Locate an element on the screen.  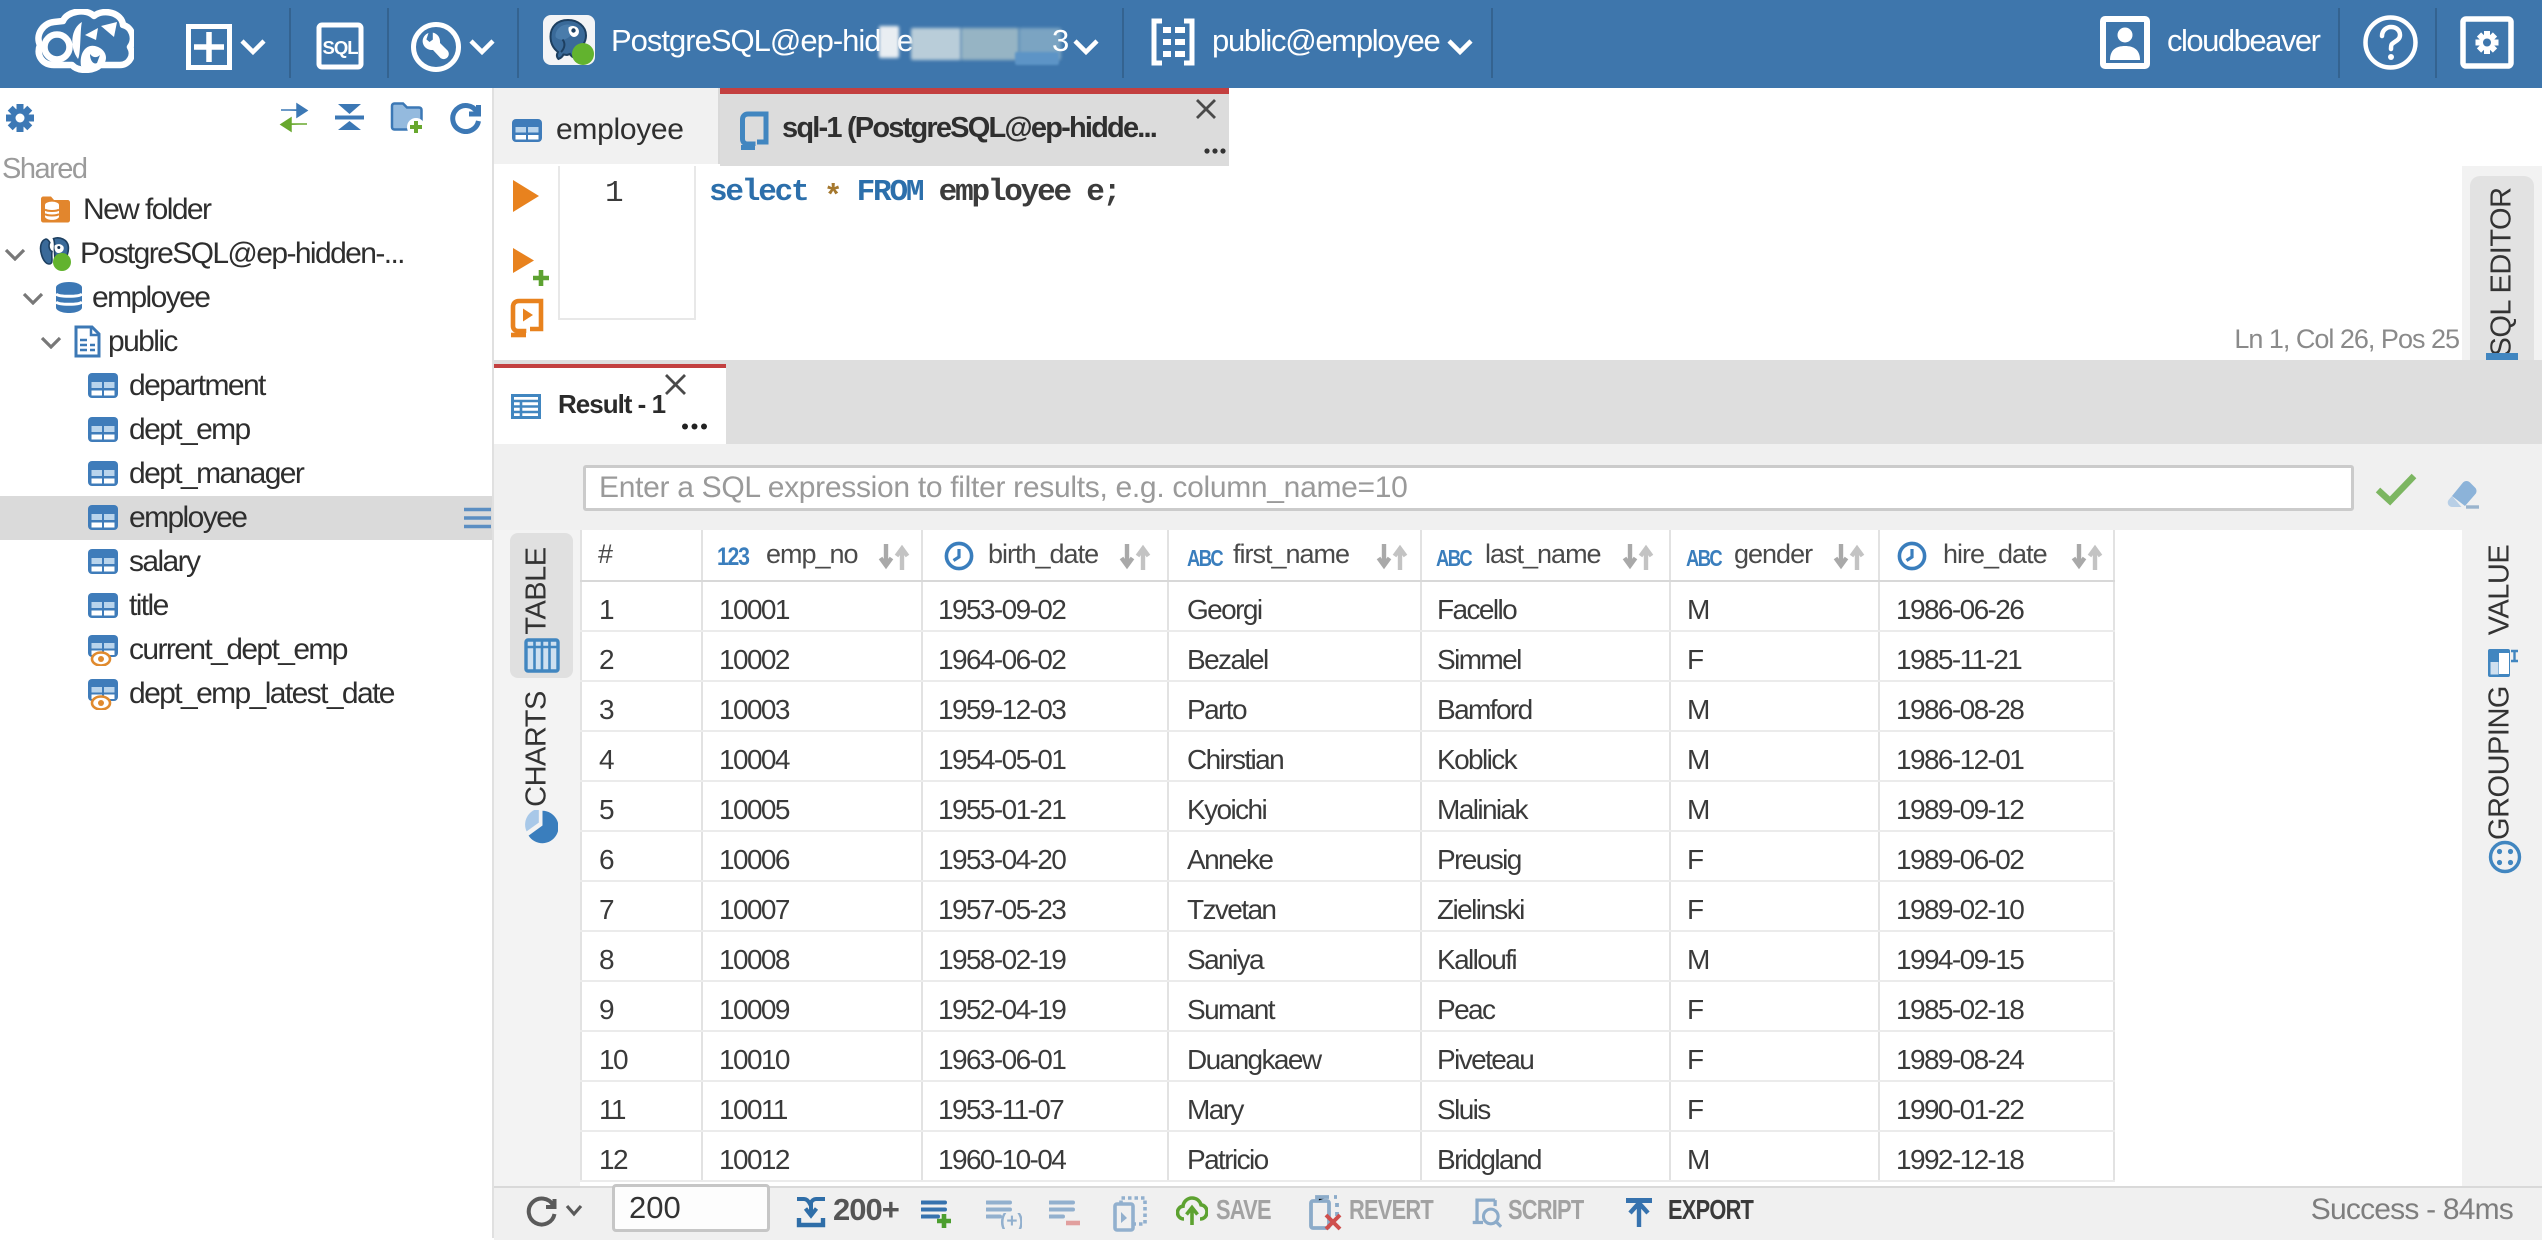
svg-text: SQL is located at coordinates (340, 47).